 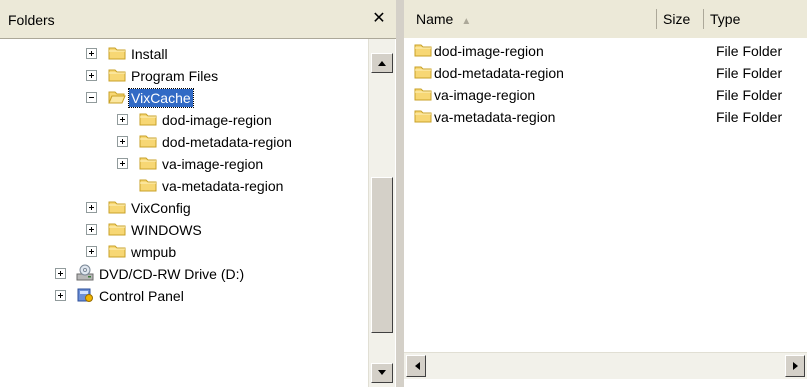 I want to click on pane-splitter, so click(x=400, y=193).